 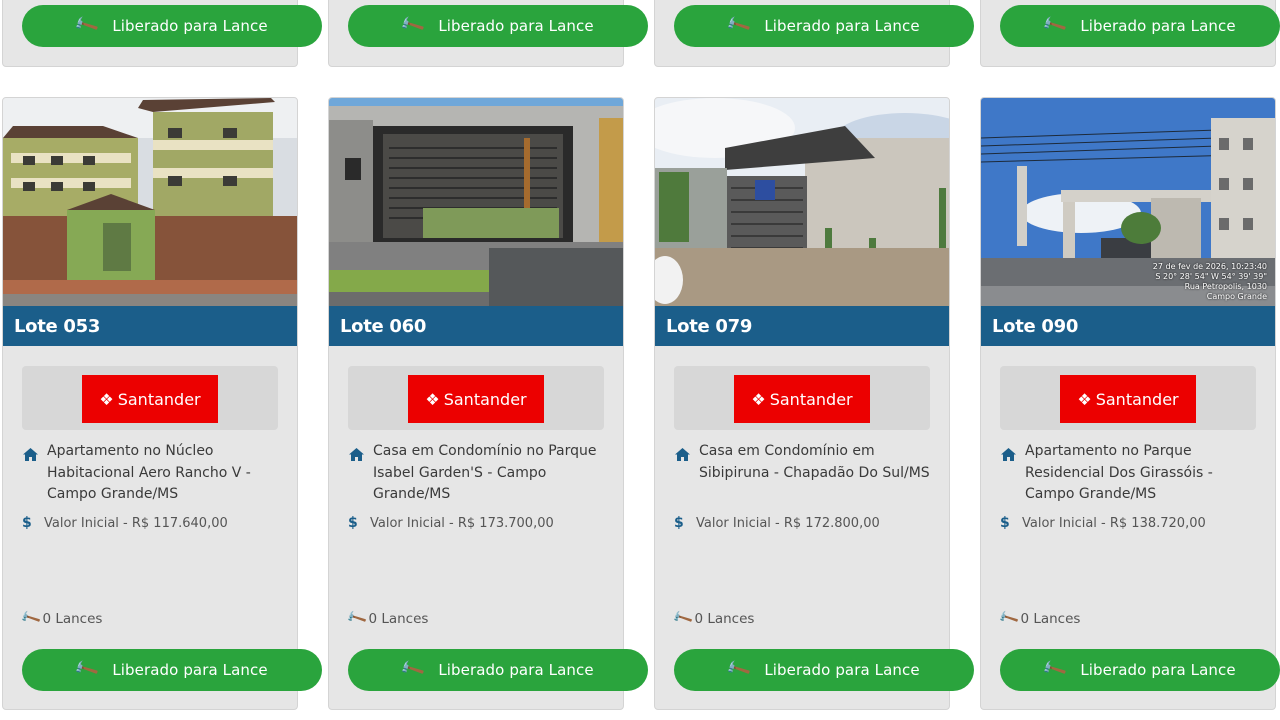 I want to click on lot-number: Lote 060, so click(x=476, y=326).